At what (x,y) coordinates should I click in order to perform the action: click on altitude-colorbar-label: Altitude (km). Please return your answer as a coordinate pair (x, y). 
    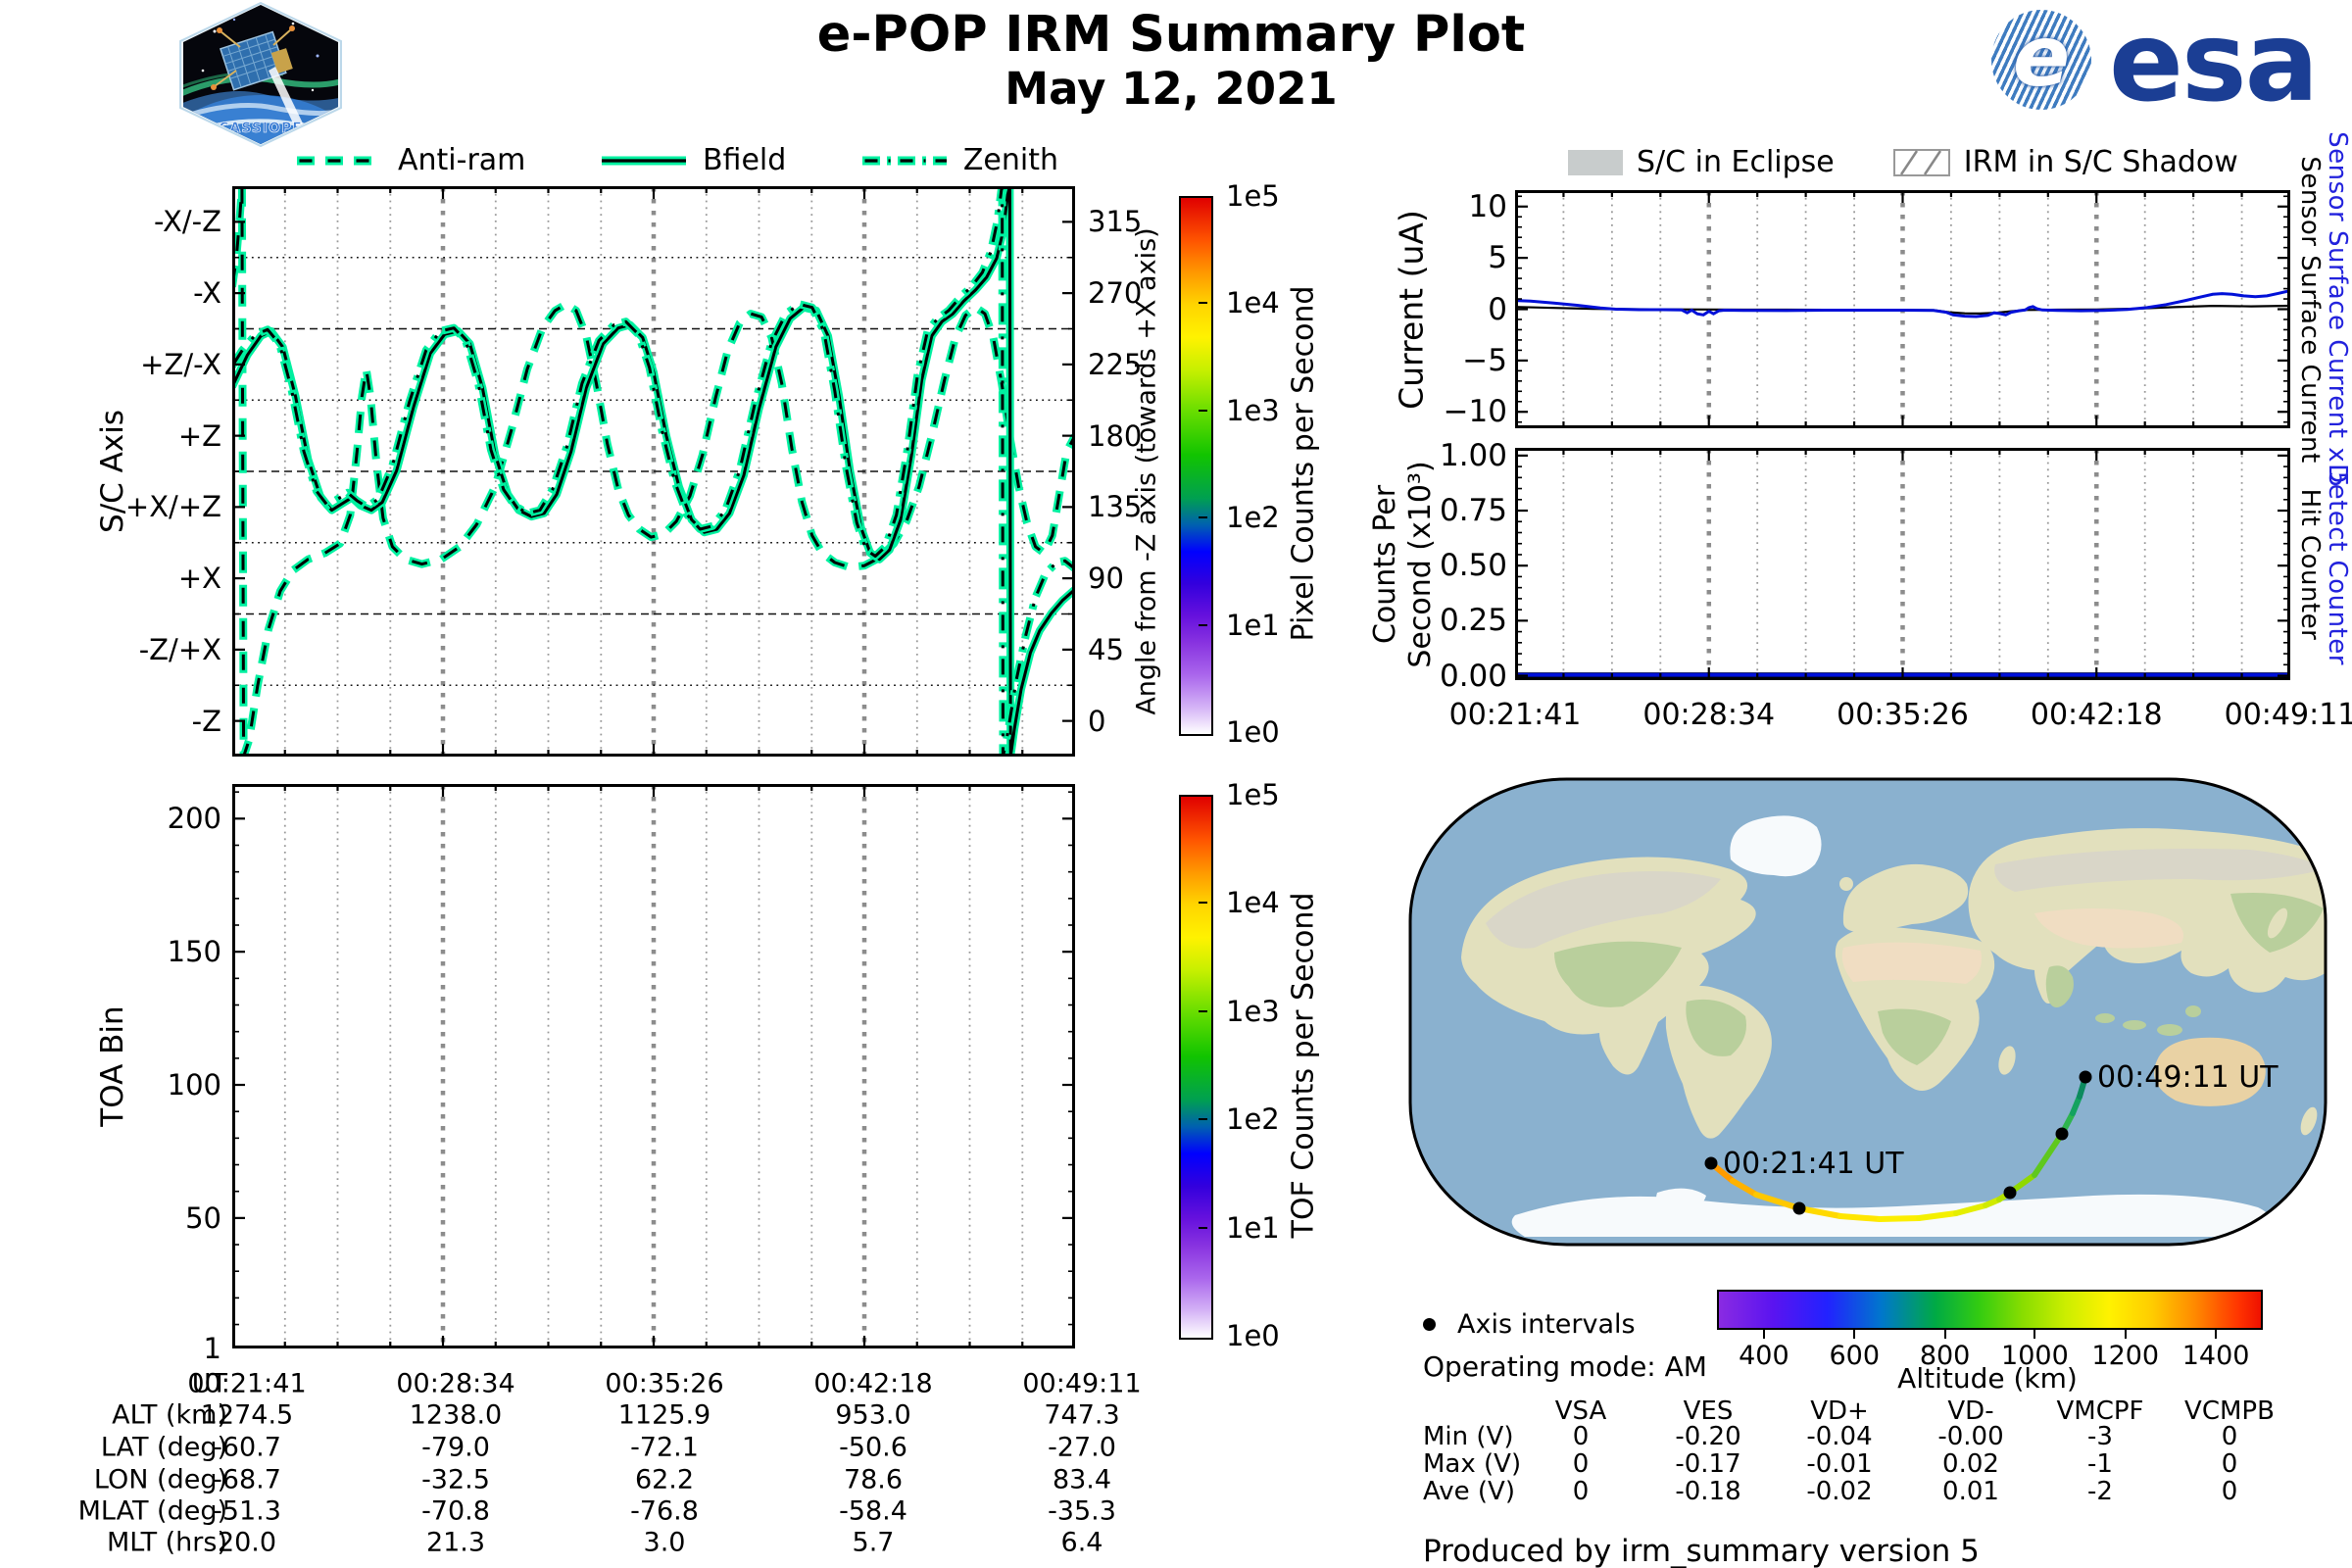
    Looking at the image, I should click on (1987, 1378).